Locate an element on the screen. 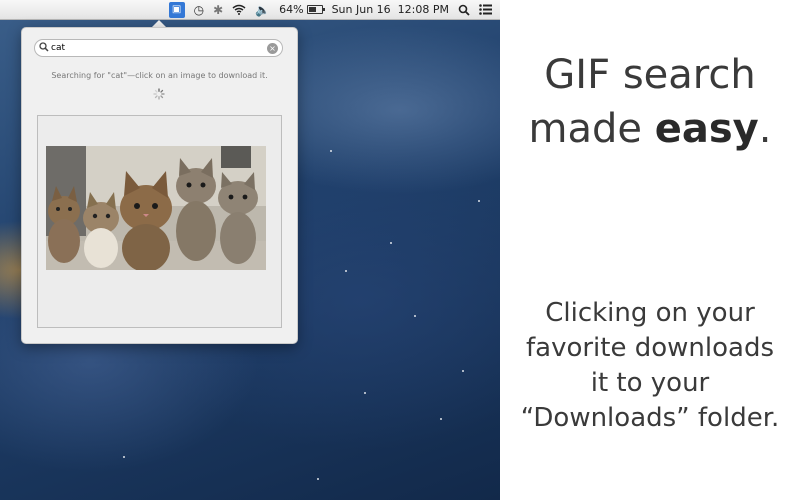 This screenshot has height=500, width=800. spotlight-icon is located at coordinates (464, 10).